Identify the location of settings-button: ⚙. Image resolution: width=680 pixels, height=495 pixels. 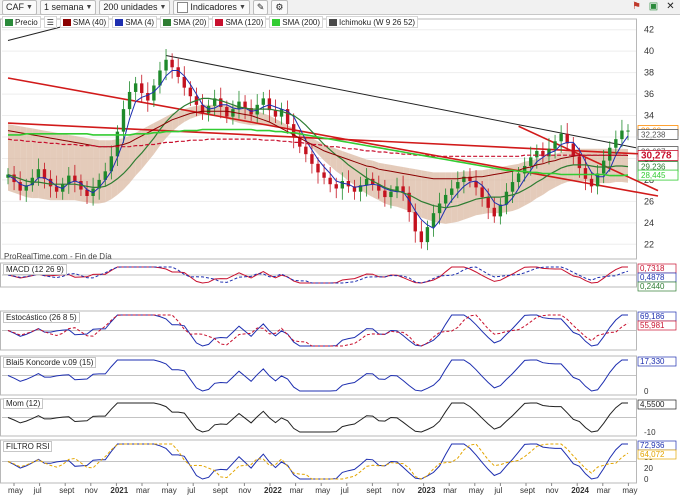
(279, 7).